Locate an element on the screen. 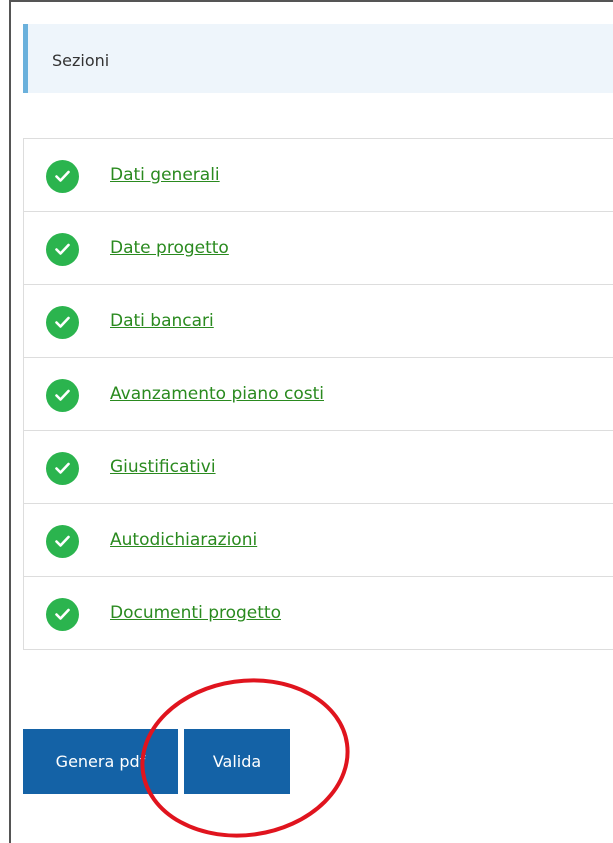 This screenshot has height=843, width=613. list-item-avanzamento-piano-costi: Avanzamento piano costi is located at coordinates (318, 394).